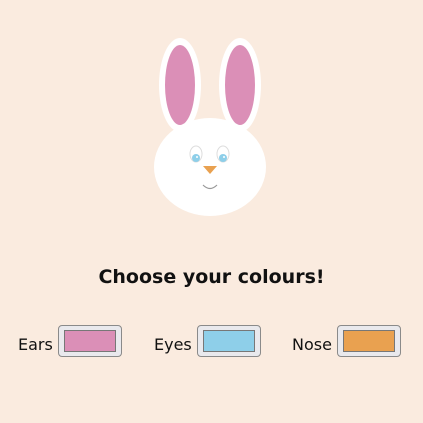 Image resolution: width=423 pixels, height=423 pixels. What do you see at coordinates (211, 277) in the screenshot?
I see `page-title: Choose your colours!` at bounding box center [211, 277].